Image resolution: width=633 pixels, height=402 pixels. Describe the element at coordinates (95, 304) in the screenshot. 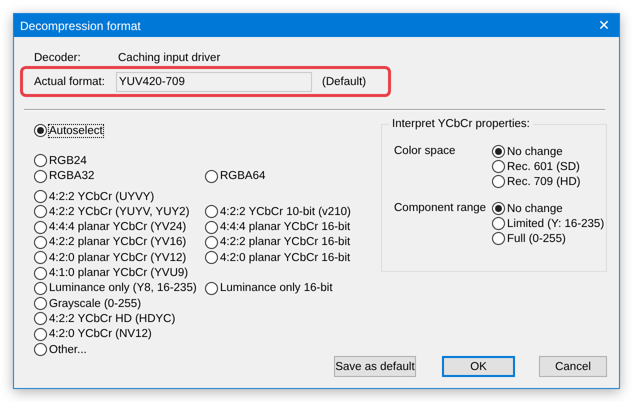

I see `format-option: Grayscale (0-255)` at that location.